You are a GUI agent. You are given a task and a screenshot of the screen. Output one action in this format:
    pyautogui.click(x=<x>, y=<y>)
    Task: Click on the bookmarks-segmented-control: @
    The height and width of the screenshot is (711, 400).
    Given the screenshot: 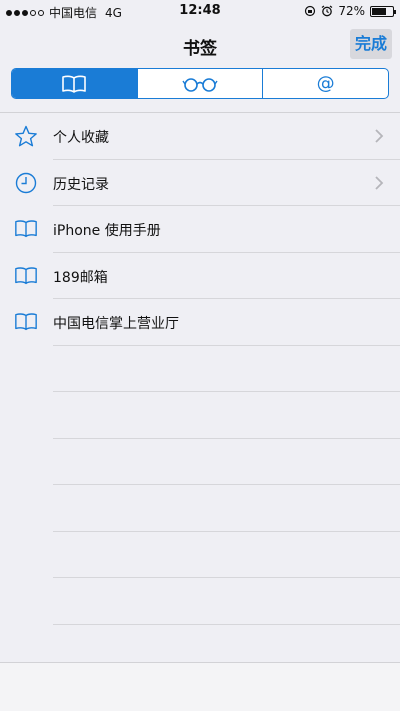 What is the action you would take?
    pyautogui.click(x=200, y=83)
    